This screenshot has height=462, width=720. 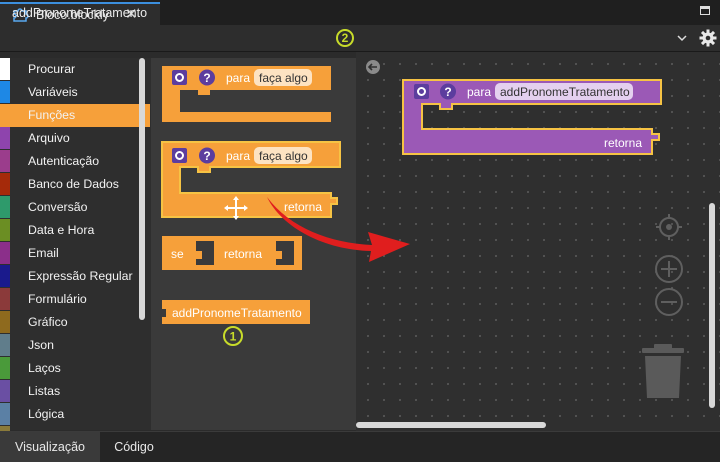 I want to click on tab-codigo: Código, so click(x=134, y=447).